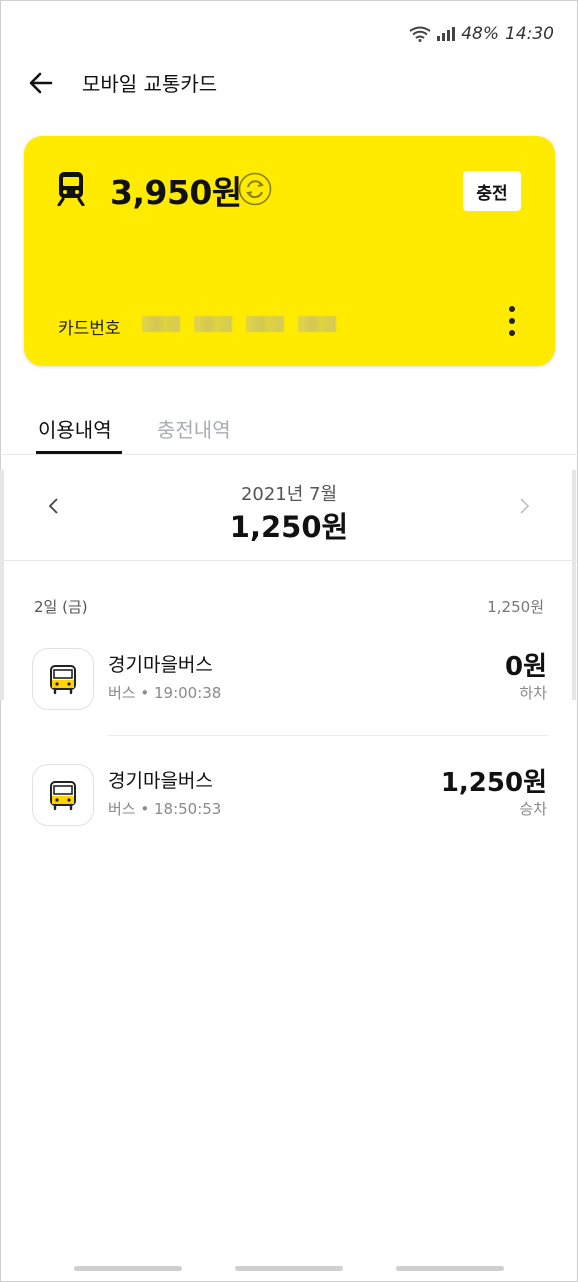 Image resolution: width=578 pixels, height=1282 pixels. What do you see at coordinates (289, 795) in the screenshot?
I see `transaction-item: 경기마을버스 버스 • 18:50:53 1,250원 승차` at bounding box center [289, 795].